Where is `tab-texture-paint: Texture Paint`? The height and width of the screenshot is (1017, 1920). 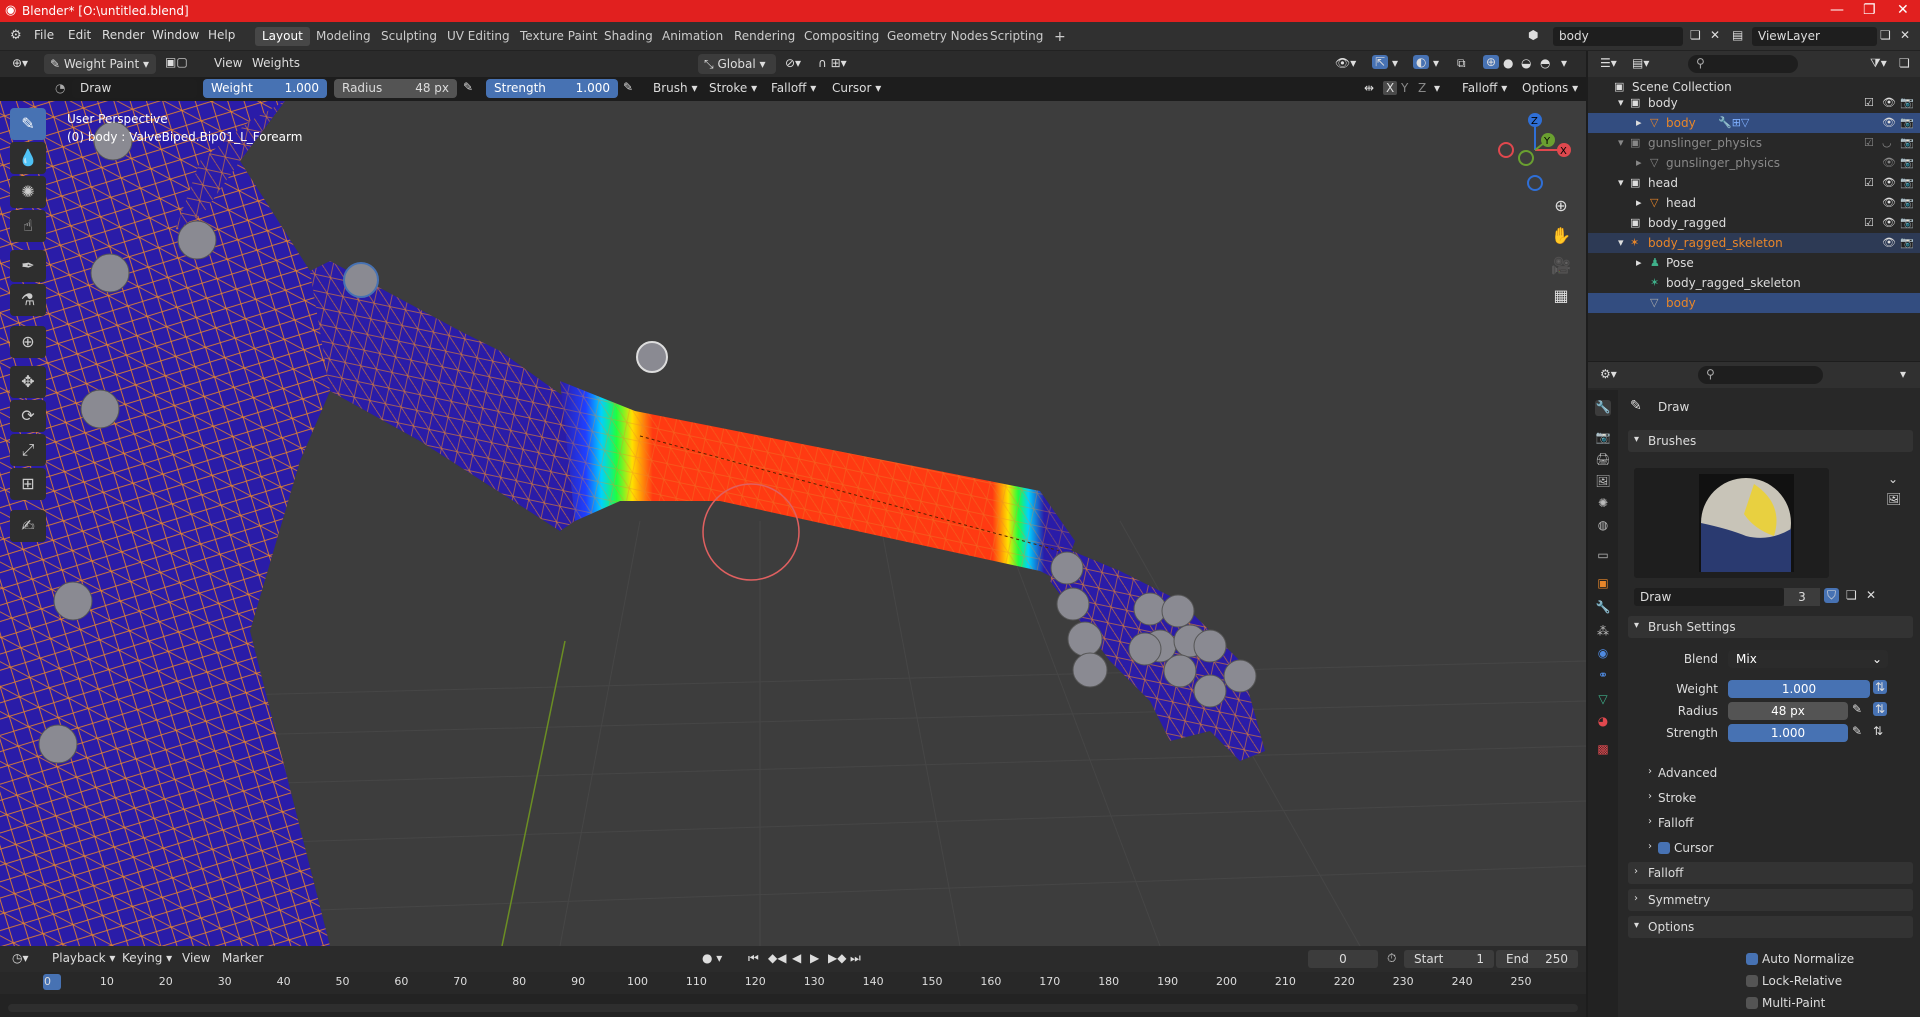 tab-texture-paint: Texture Paint is located at coordinates (558, 36).